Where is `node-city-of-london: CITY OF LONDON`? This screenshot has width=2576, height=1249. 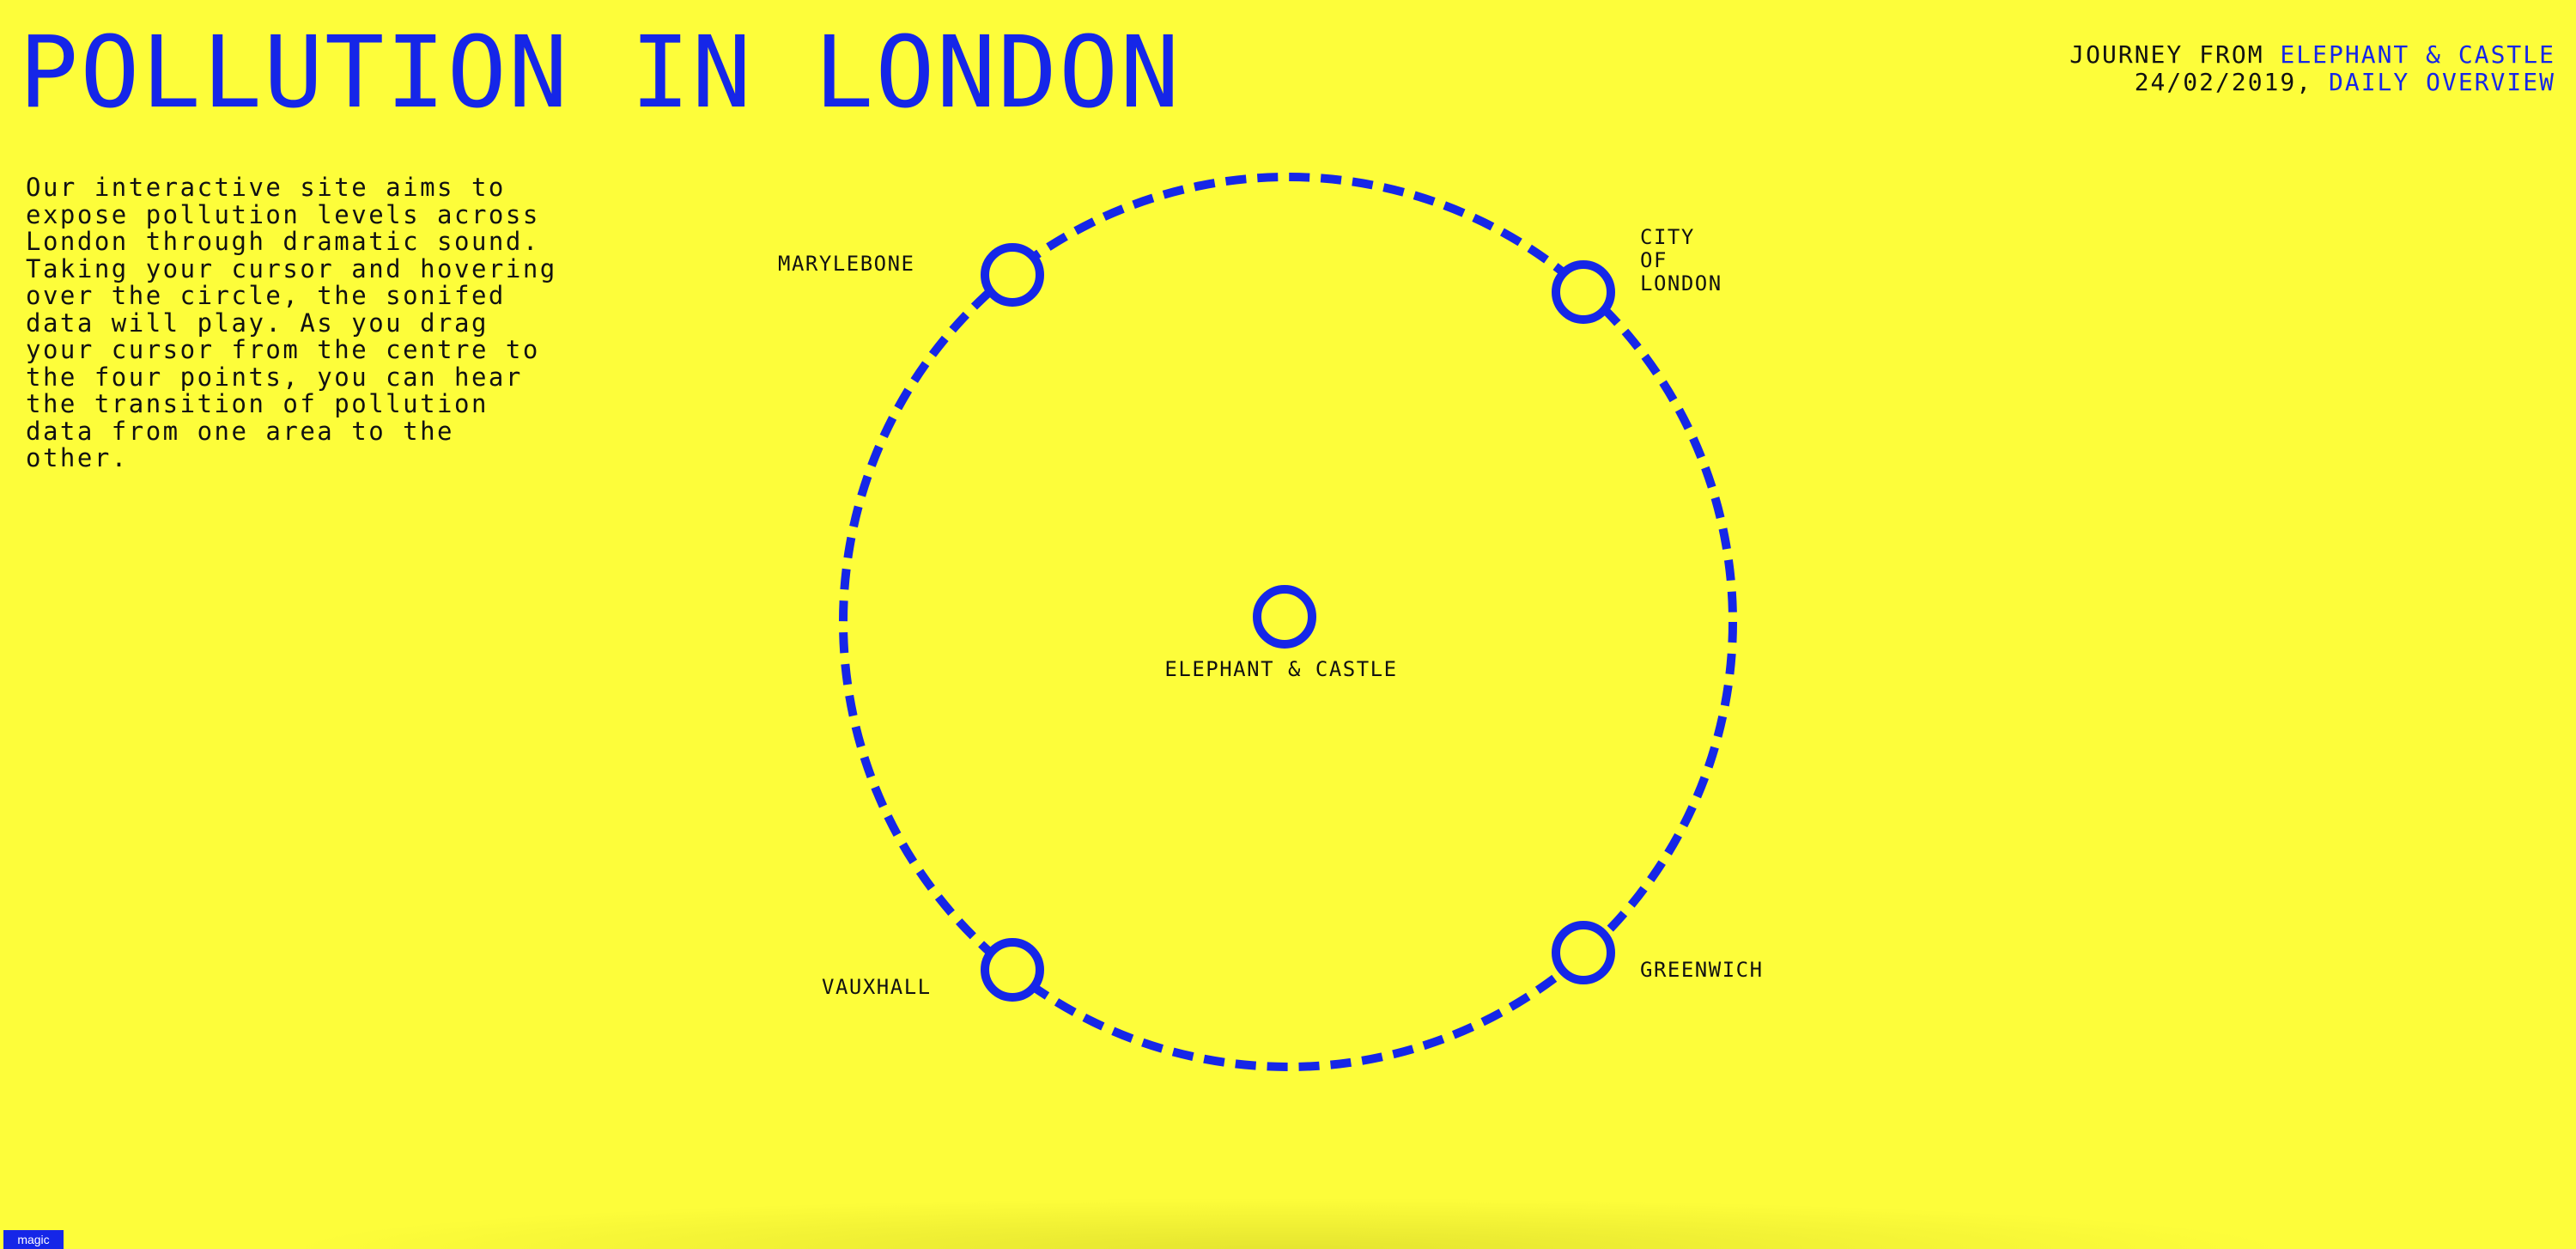 node-city-of-london: CITY OF LONDON is located at coordinates (1637, 274).